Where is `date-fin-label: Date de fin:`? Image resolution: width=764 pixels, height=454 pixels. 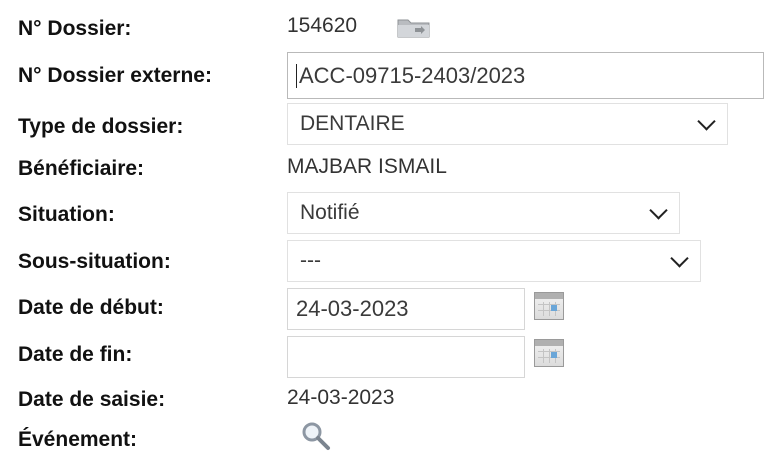
date-fin-label: Date de fin: is located at coordinates (75, 354).